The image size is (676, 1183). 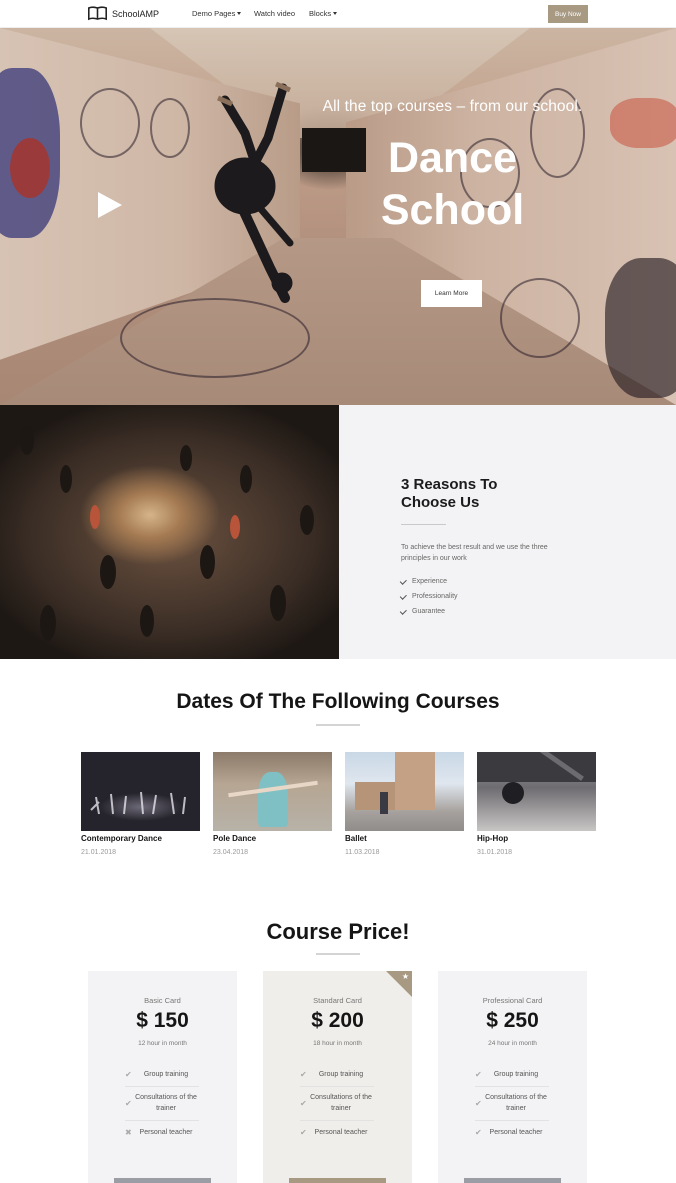 I want to click on course-image-pole, so click(x=272, y=791).